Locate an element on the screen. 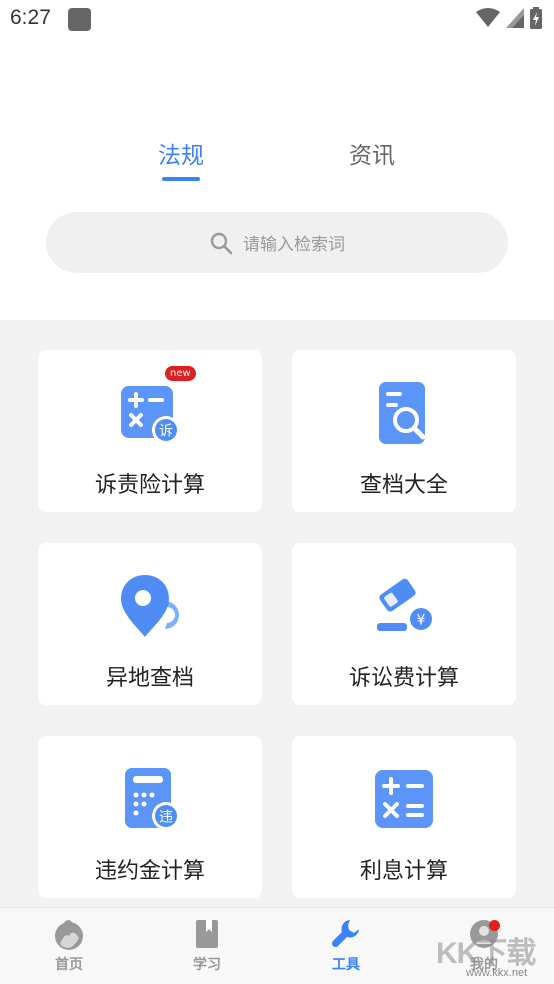  status-indicators is located at coordinates (509, 18).